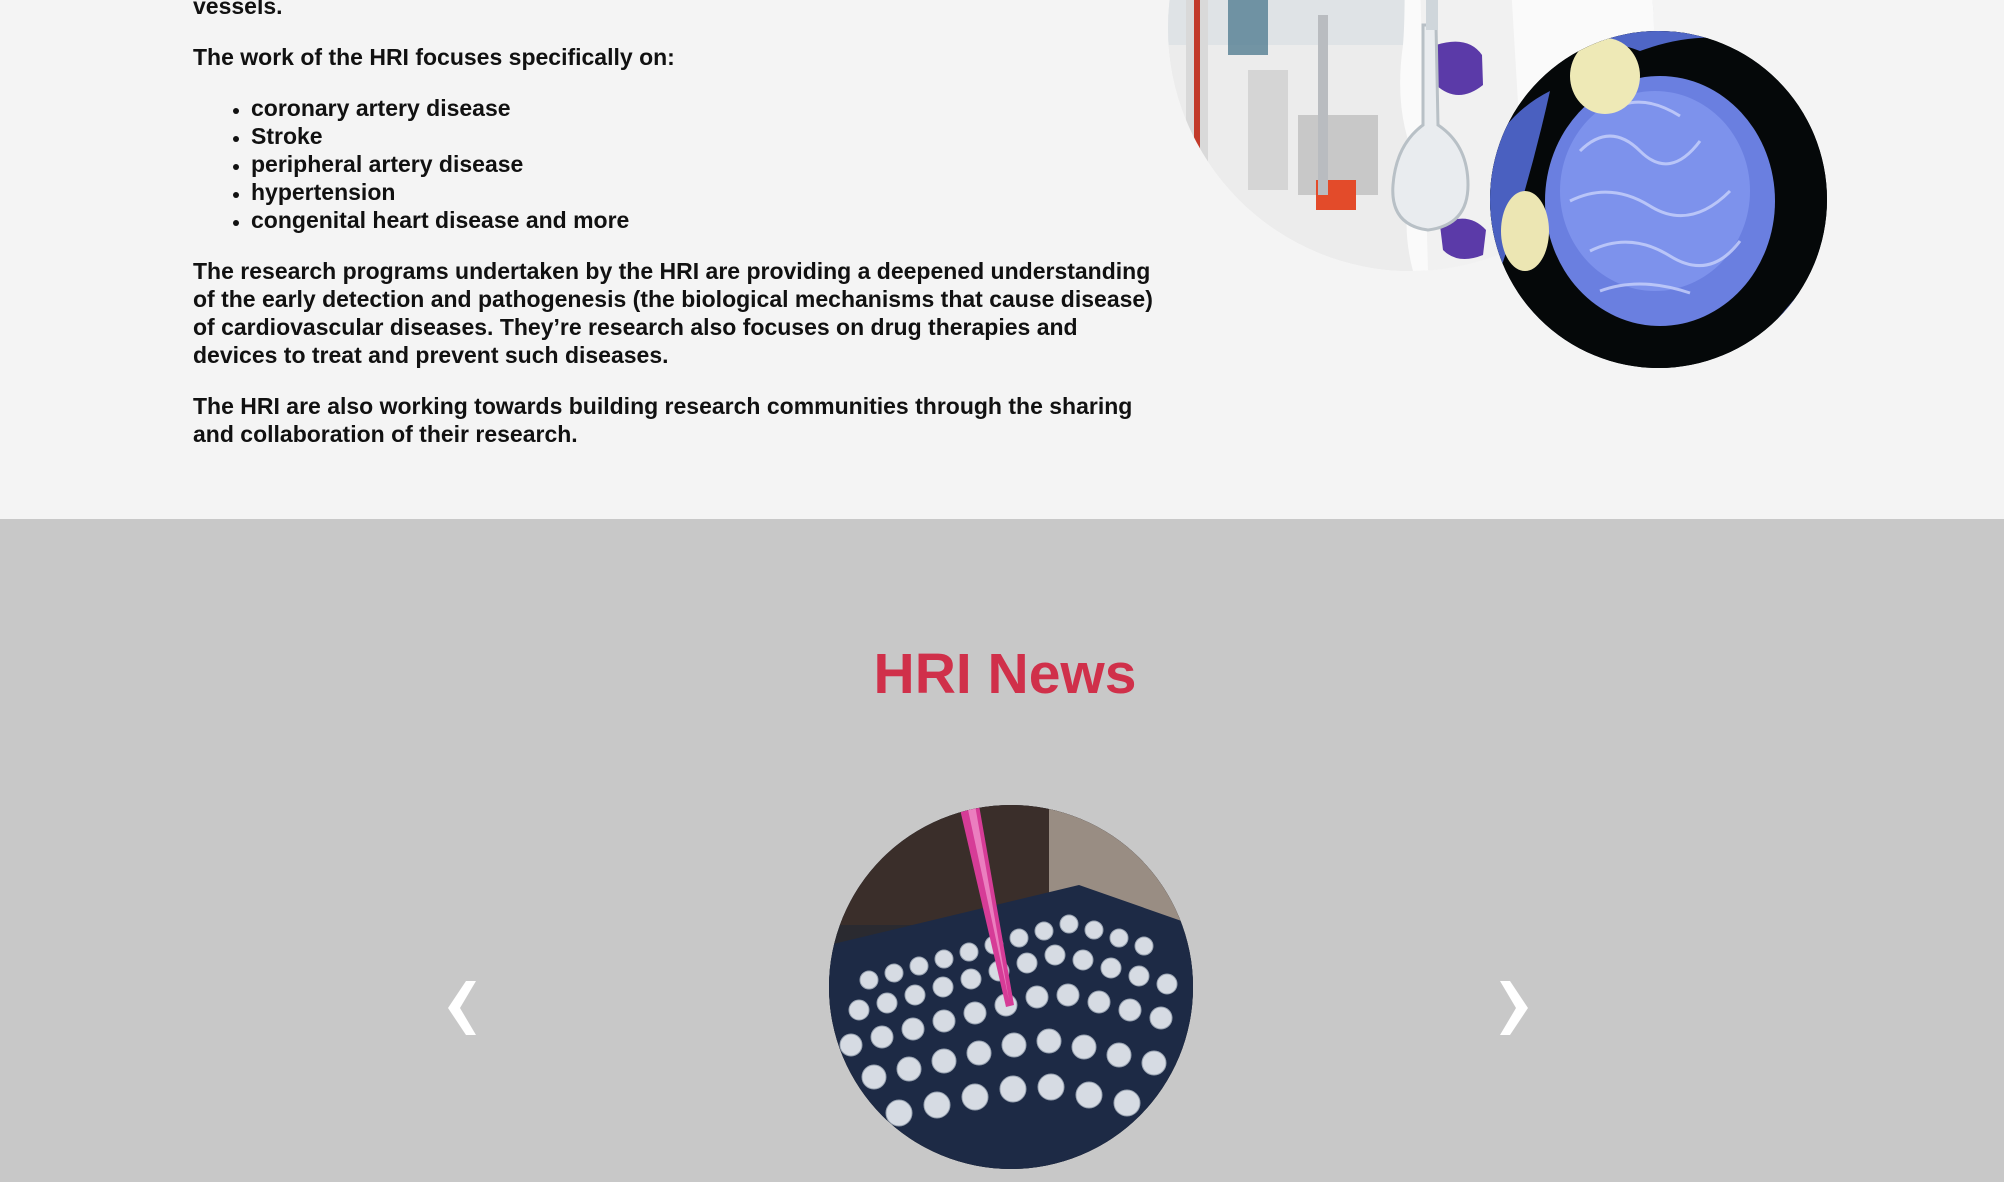  I want to click on list-item: coronary artery disease, so click(702, 108).